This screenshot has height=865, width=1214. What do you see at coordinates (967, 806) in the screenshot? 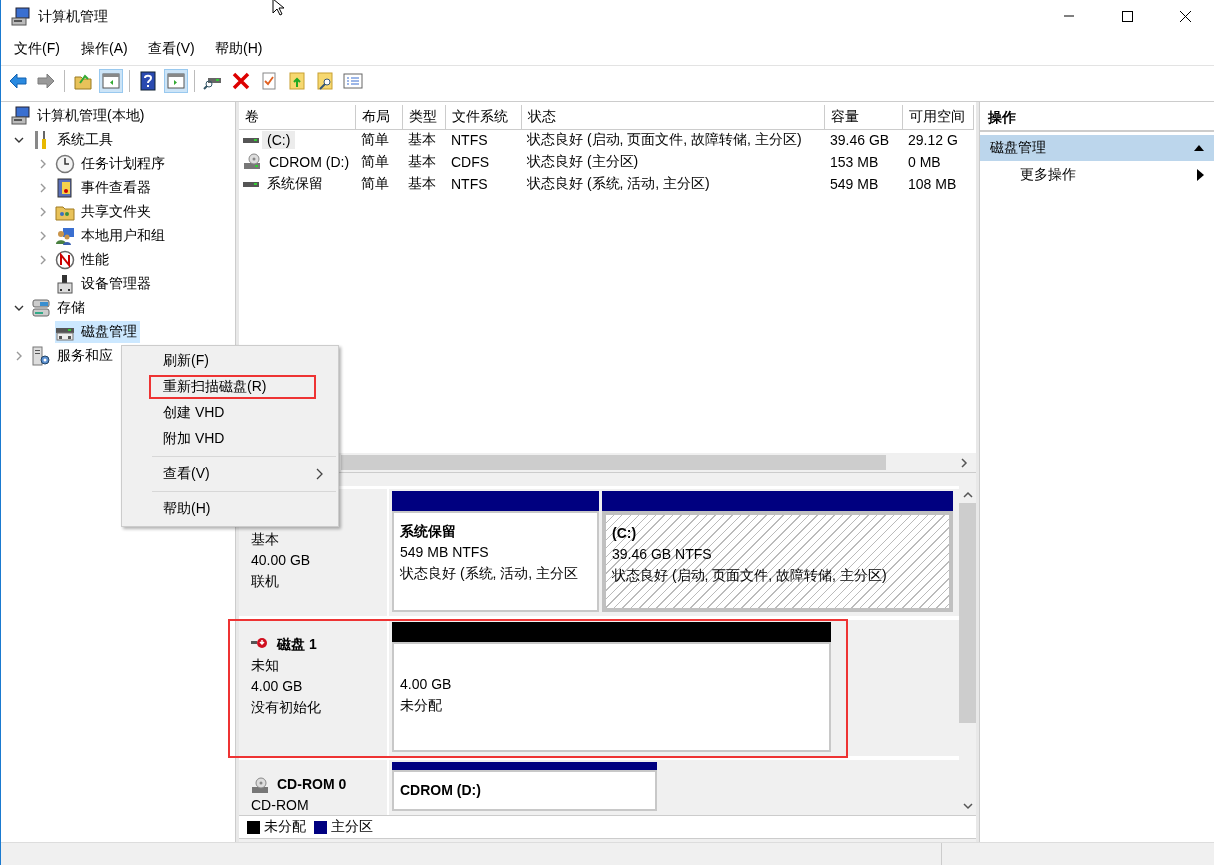
I see `scroll-down-icon` at bounding box center [967, 806].